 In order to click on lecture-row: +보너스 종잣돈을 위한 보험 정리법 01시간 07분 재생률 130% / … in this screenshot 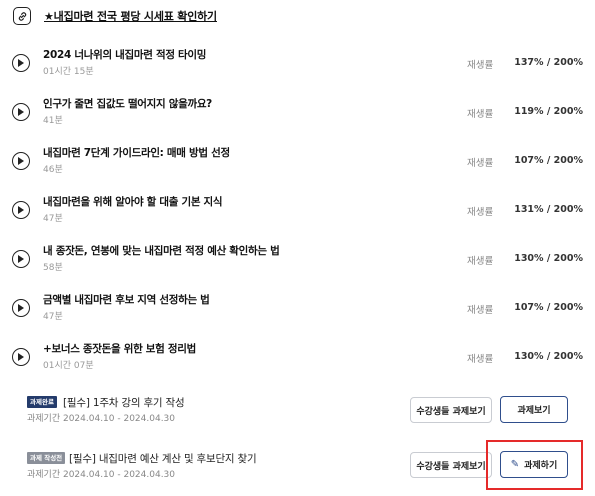, I will do `click(297, 363)`.